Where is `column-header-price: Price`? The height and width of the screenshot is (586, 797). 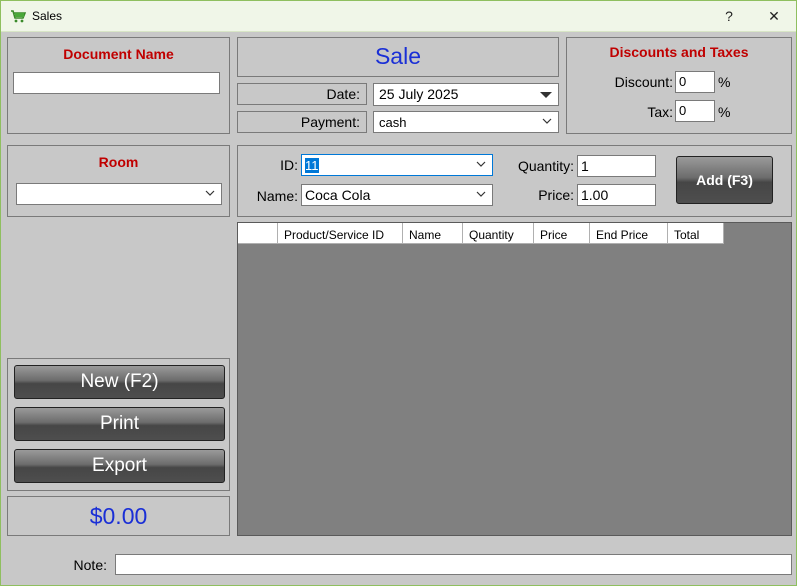 column-header-price: Price is located at coordinates (562, 233).